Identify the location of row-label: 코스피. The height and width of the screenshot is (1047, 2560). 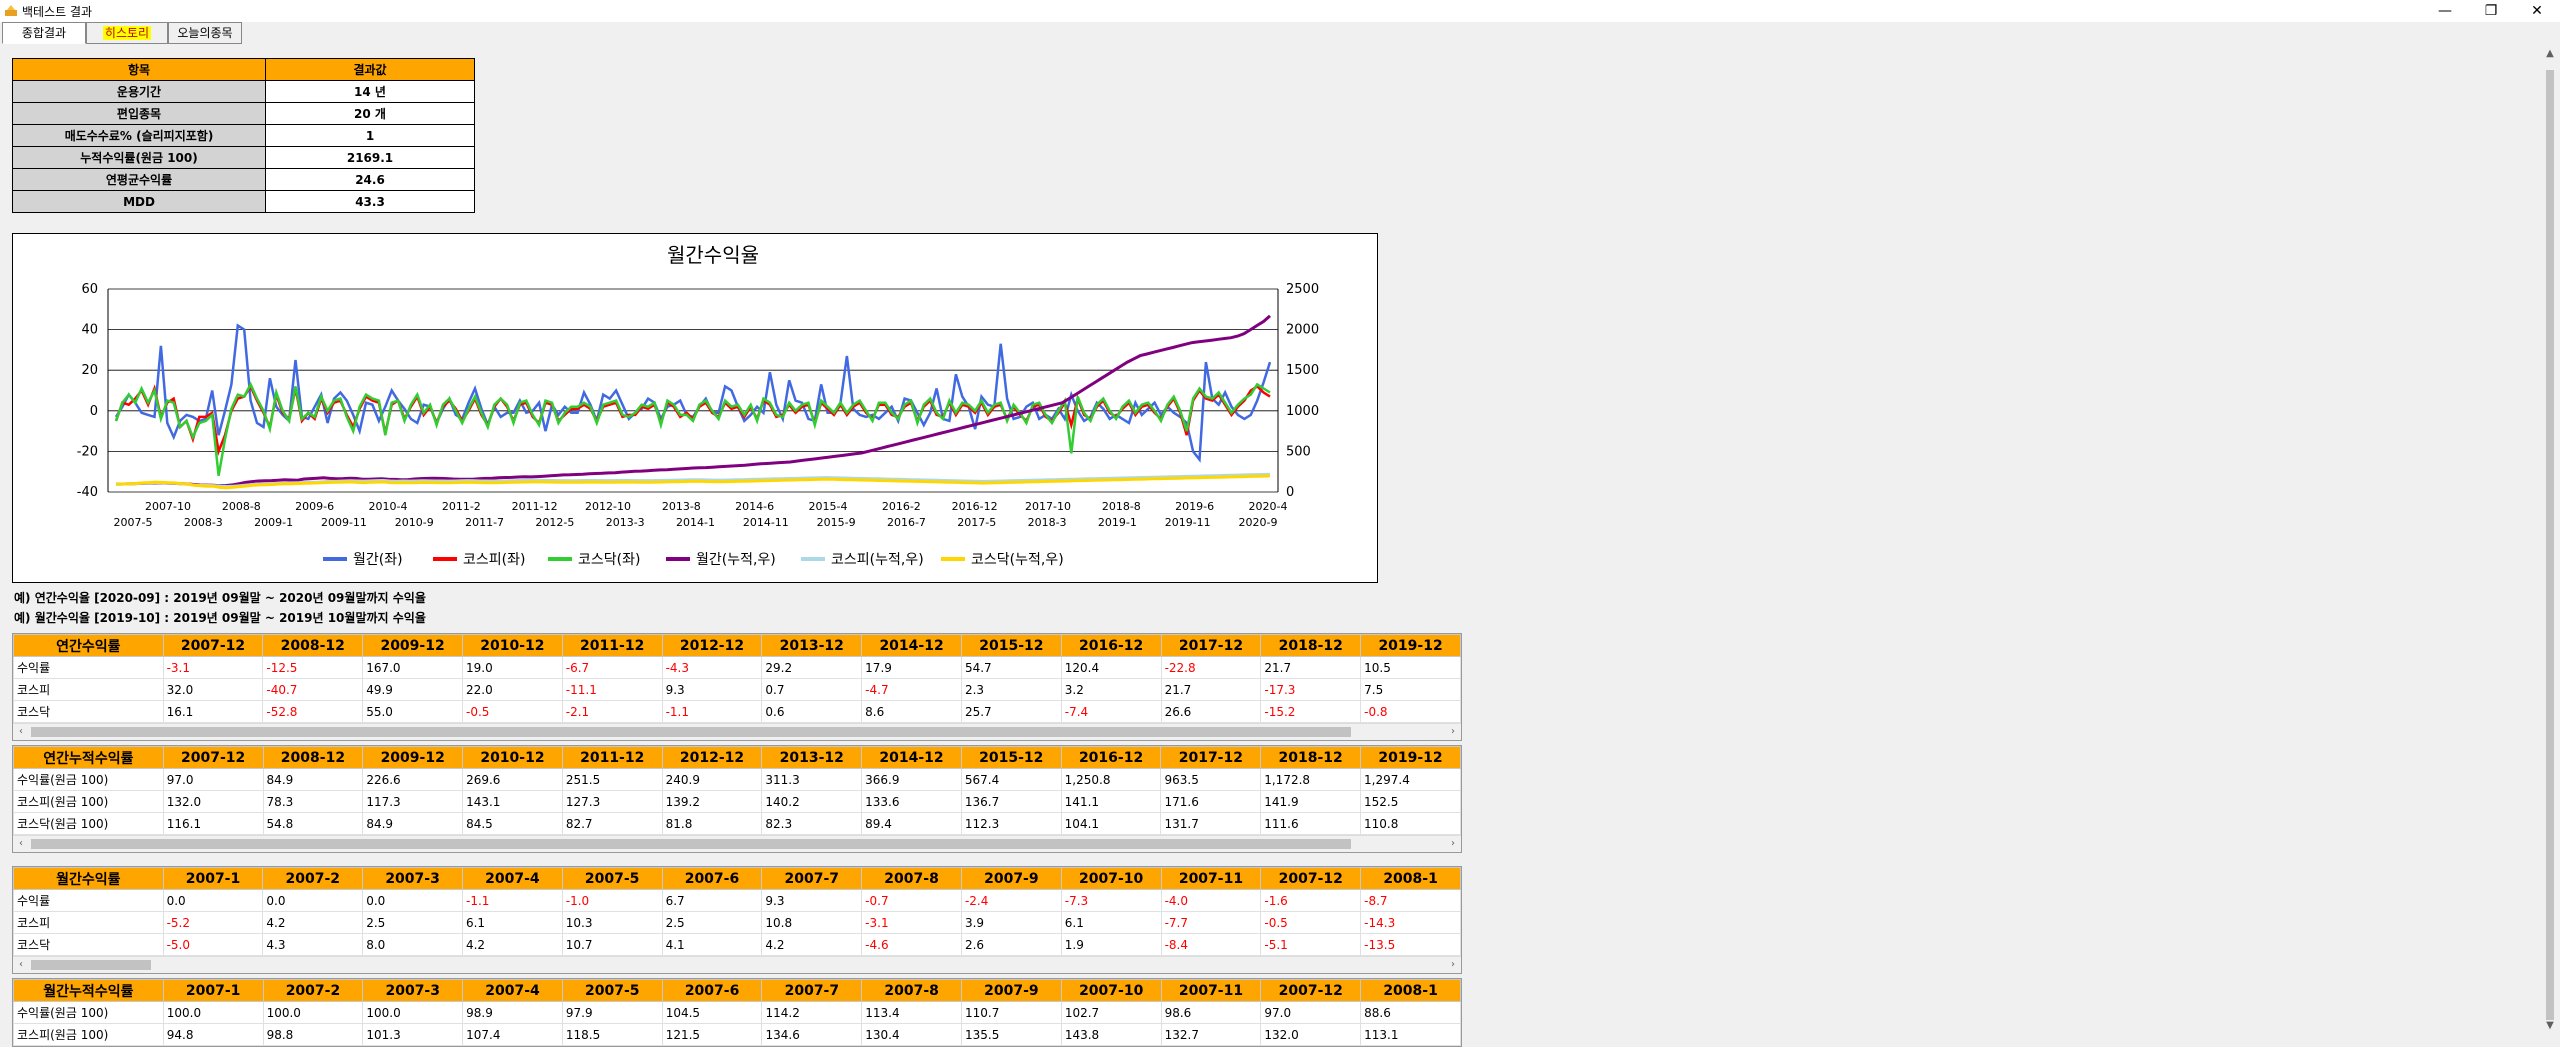
(88, 689).